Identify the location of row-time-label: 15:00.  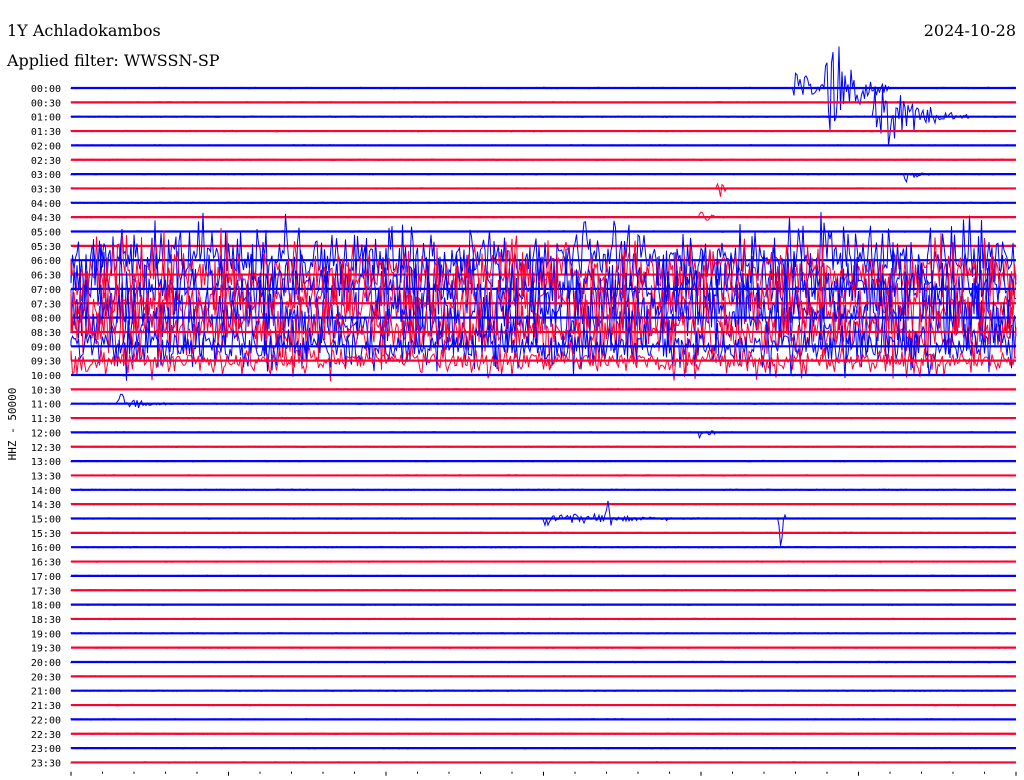
(46, 520).